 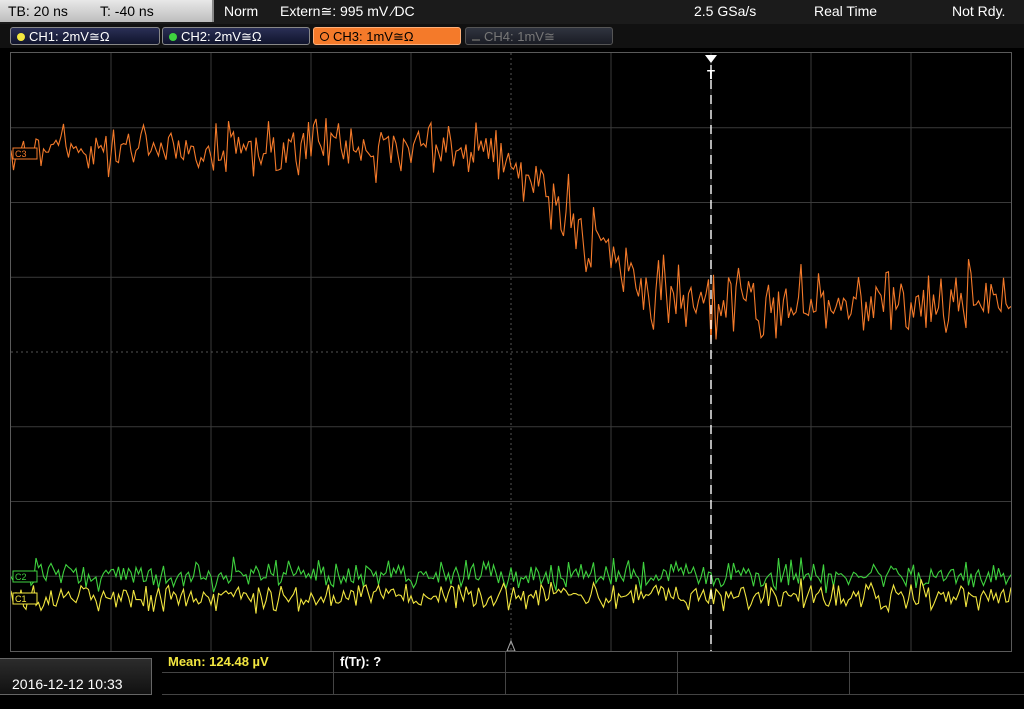 I want to click on trigger-marker-label: T, so click(x=711, y=74).